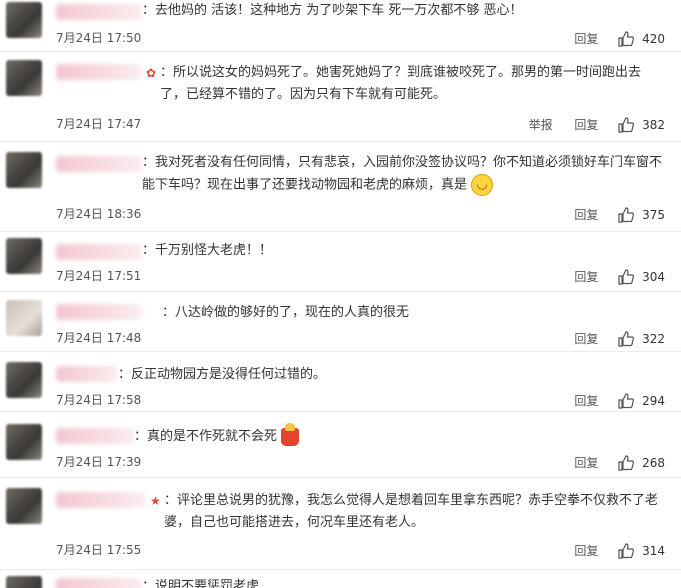 This screenshot has width=681, height=588. What do you see at coordinates (286, 312) in the screenshot?
I see `comment-text: ：八达岭做的够好的了，现在的人真的很无` at bounding box center [286, 312].